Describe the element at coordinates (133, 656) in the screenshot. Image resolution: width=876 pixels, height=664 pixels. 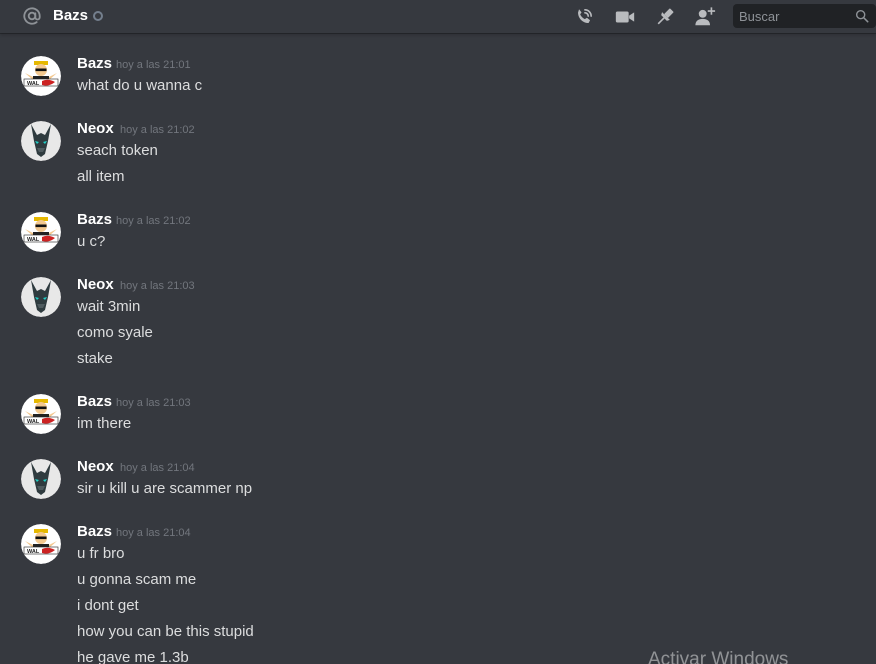
I see `message-text: he gave me 1.3b` at that location.